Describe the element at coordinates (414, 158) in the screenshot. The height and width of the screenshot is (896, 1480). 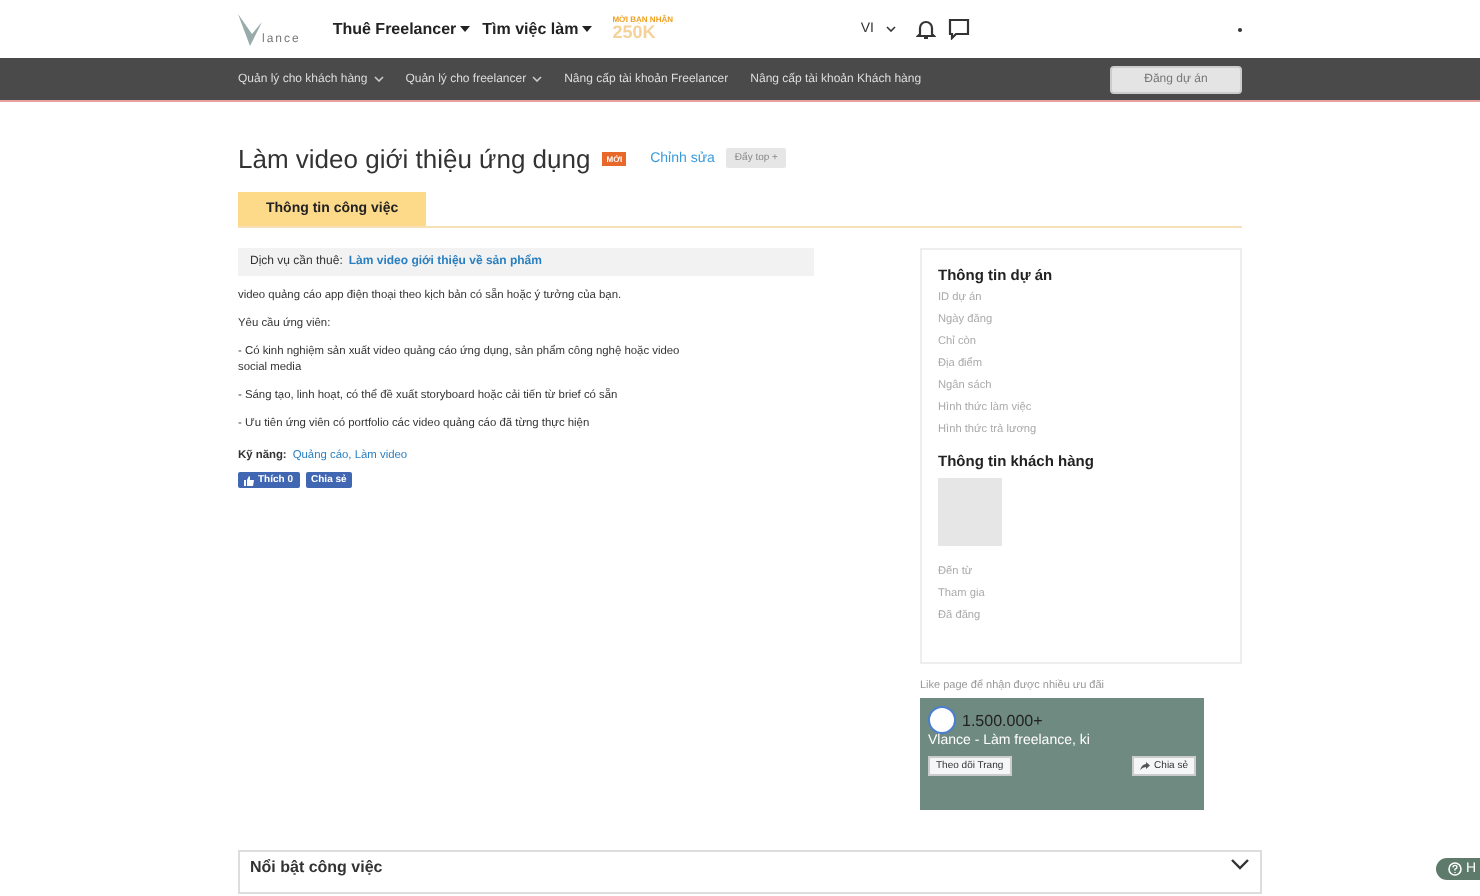
I see `job-title: Làm video giới thiệu ứng dụng` at that location.